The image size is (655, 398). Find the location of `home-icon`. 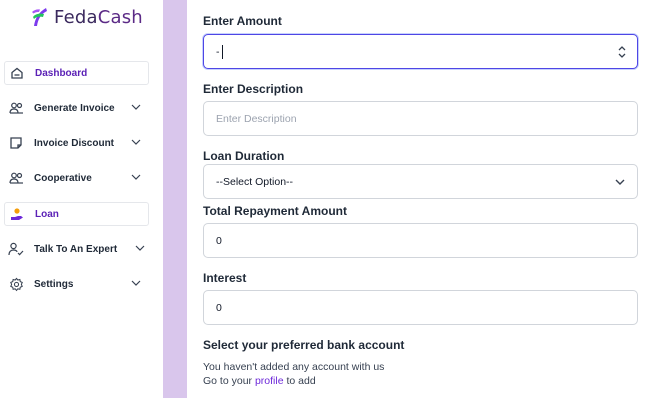

home-icon is located at coordinates (17, 73).